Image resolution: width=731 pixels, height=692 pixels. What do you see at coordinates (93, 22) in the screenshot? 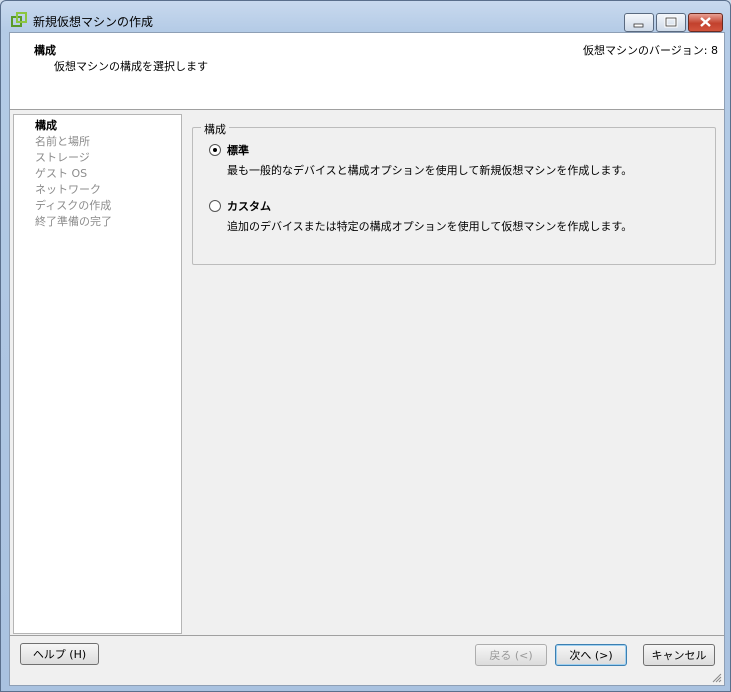
I see `window-title: 新規仮想マシンの作成` at bounding box center [93, 22].